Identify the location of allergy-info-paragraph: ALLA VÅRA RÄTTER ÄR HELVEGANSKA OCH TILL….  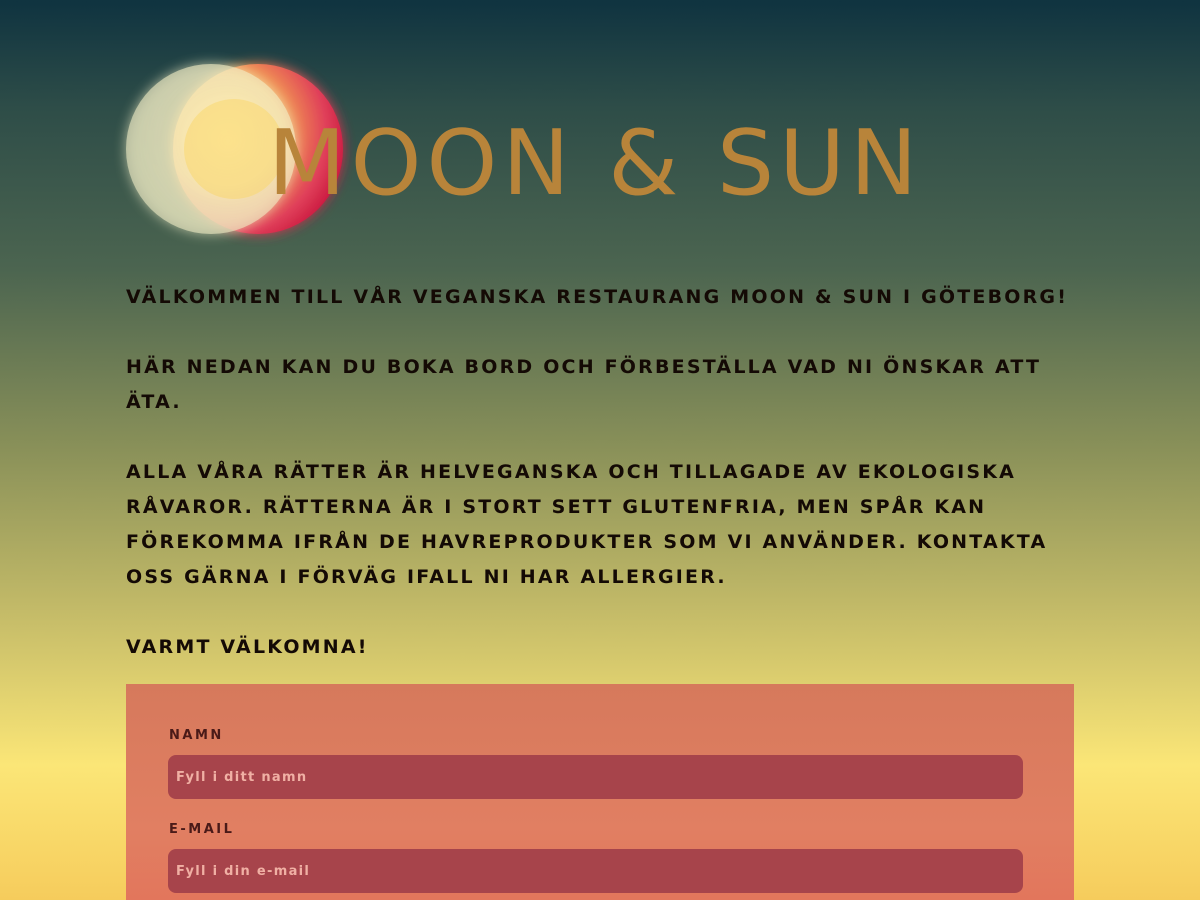
(587, 524).